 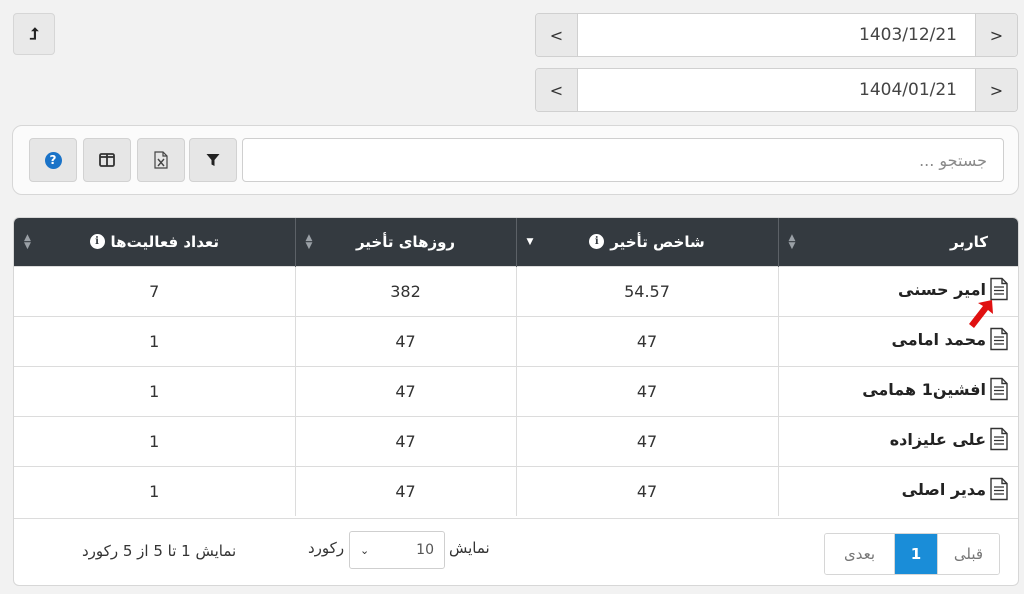 What do you see at coordinates (924, 389) in the screenshot?
I see `user-name: افشین1 همامی` at bounding box center [924, 389].